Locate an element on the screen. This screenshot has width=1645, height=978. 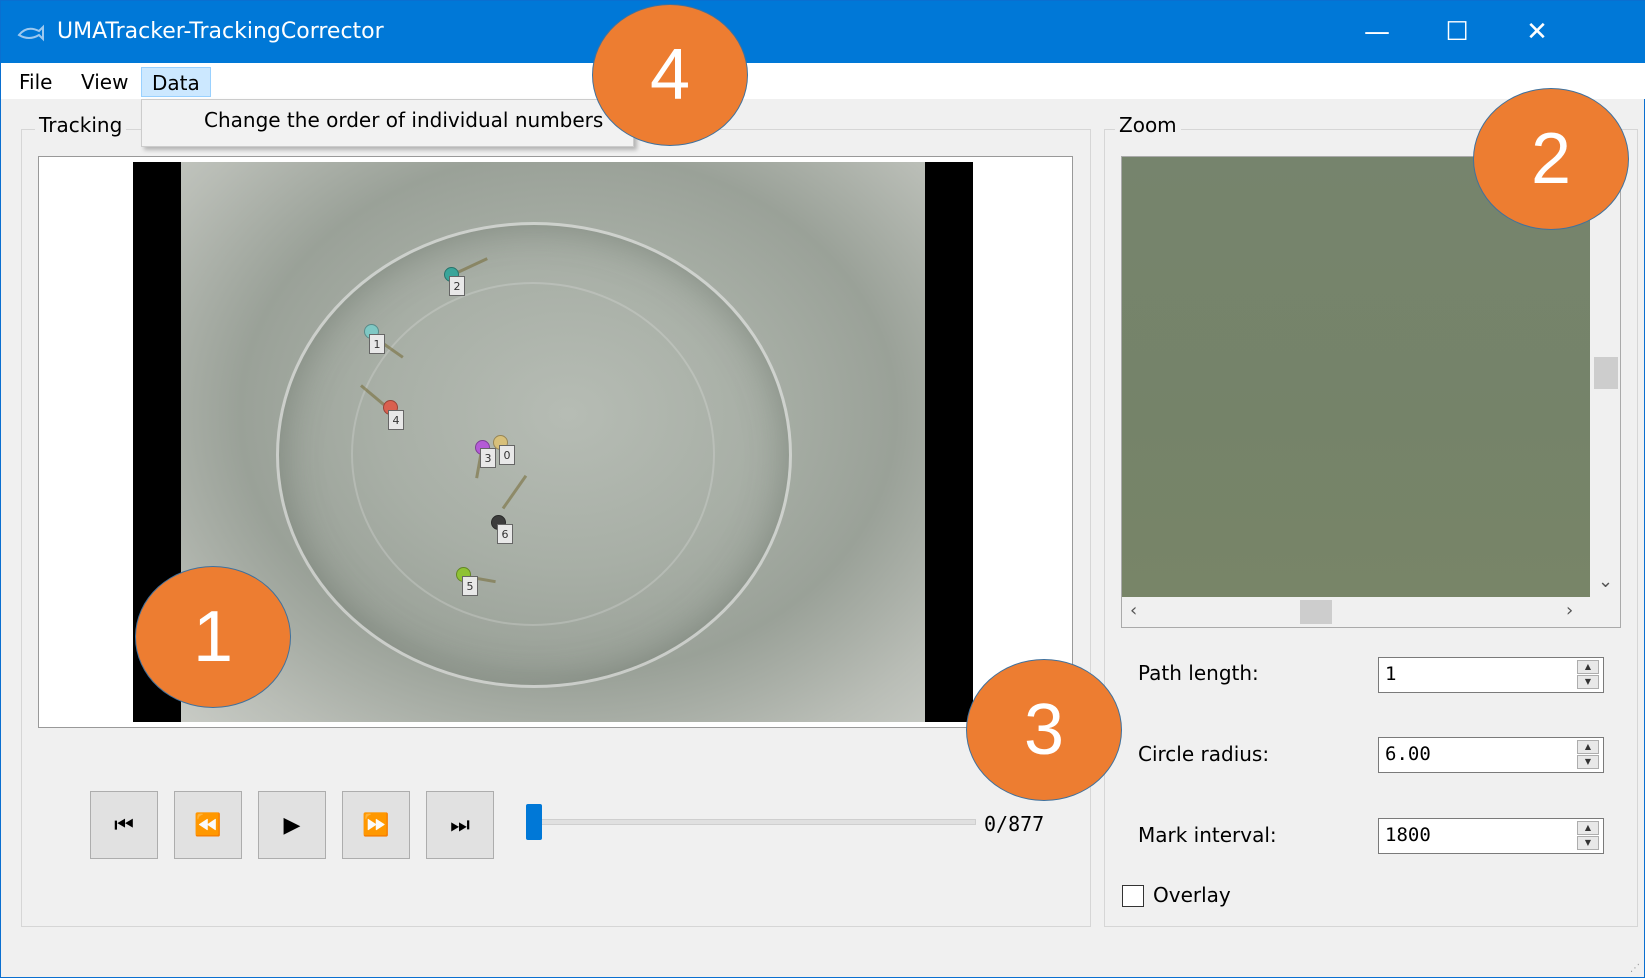
mark-interval-label: Mark interval: is located at coordinates (1207, 835).